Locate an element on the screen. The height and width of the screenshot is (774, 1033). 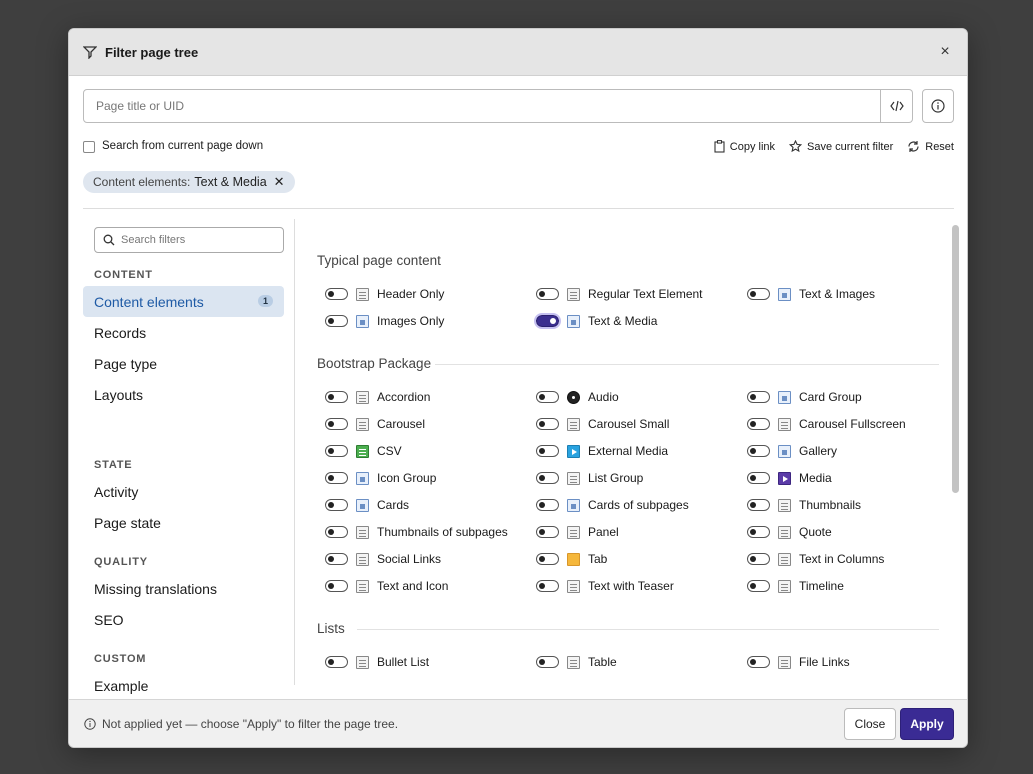
content-element-option: Tab is located at coordinates (571, 559).